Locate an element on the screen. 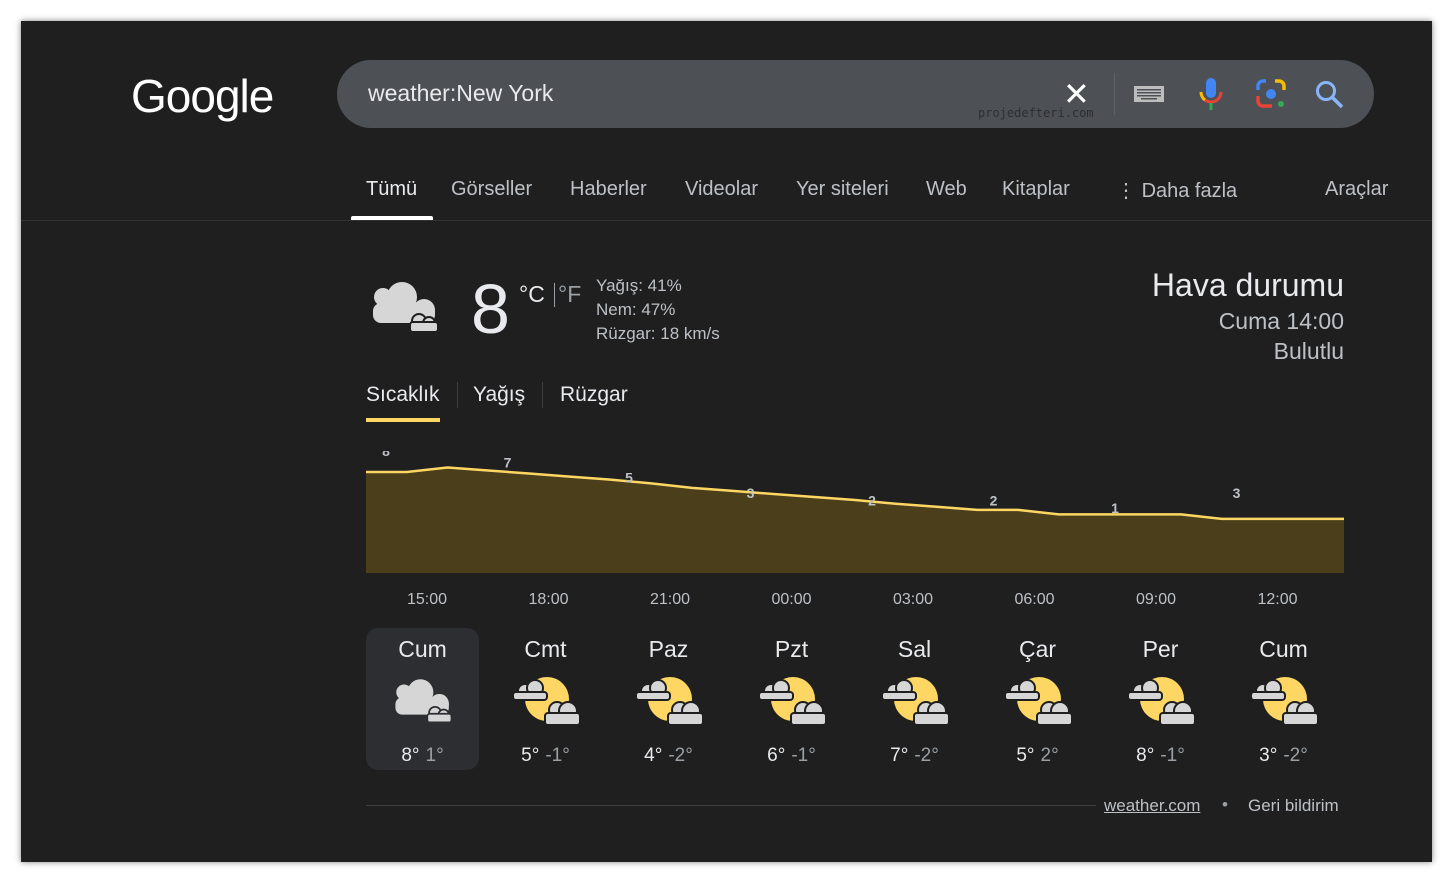  more-button: ⋮ Daha fazla is located at coordinates (1176, 190).